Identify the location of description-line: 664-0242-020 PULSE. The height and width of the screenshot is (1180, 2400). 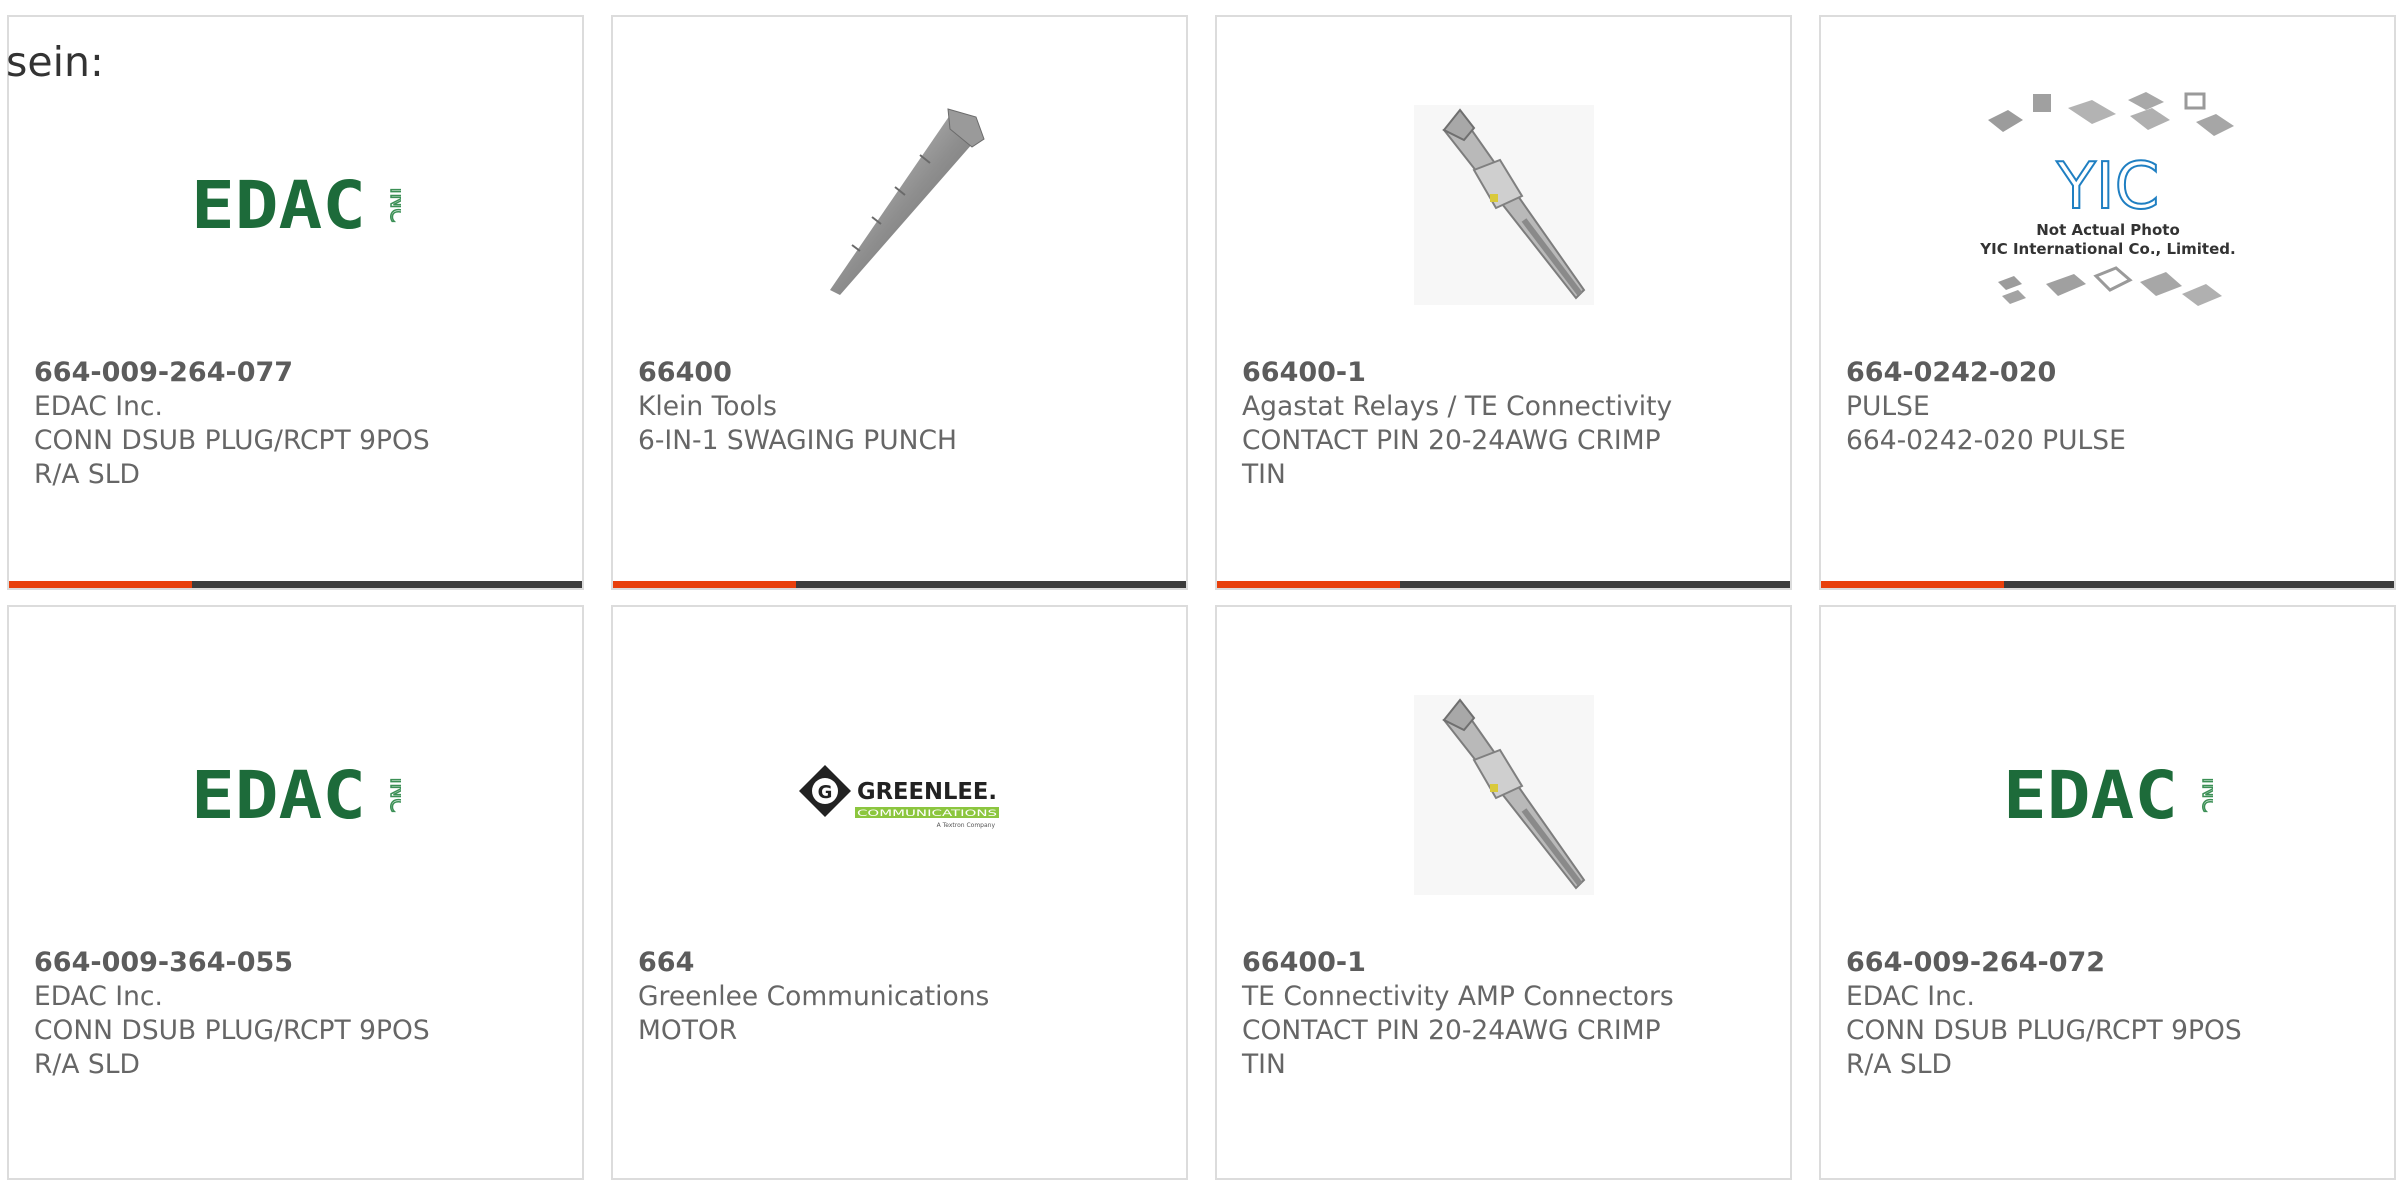
(1986, 440).